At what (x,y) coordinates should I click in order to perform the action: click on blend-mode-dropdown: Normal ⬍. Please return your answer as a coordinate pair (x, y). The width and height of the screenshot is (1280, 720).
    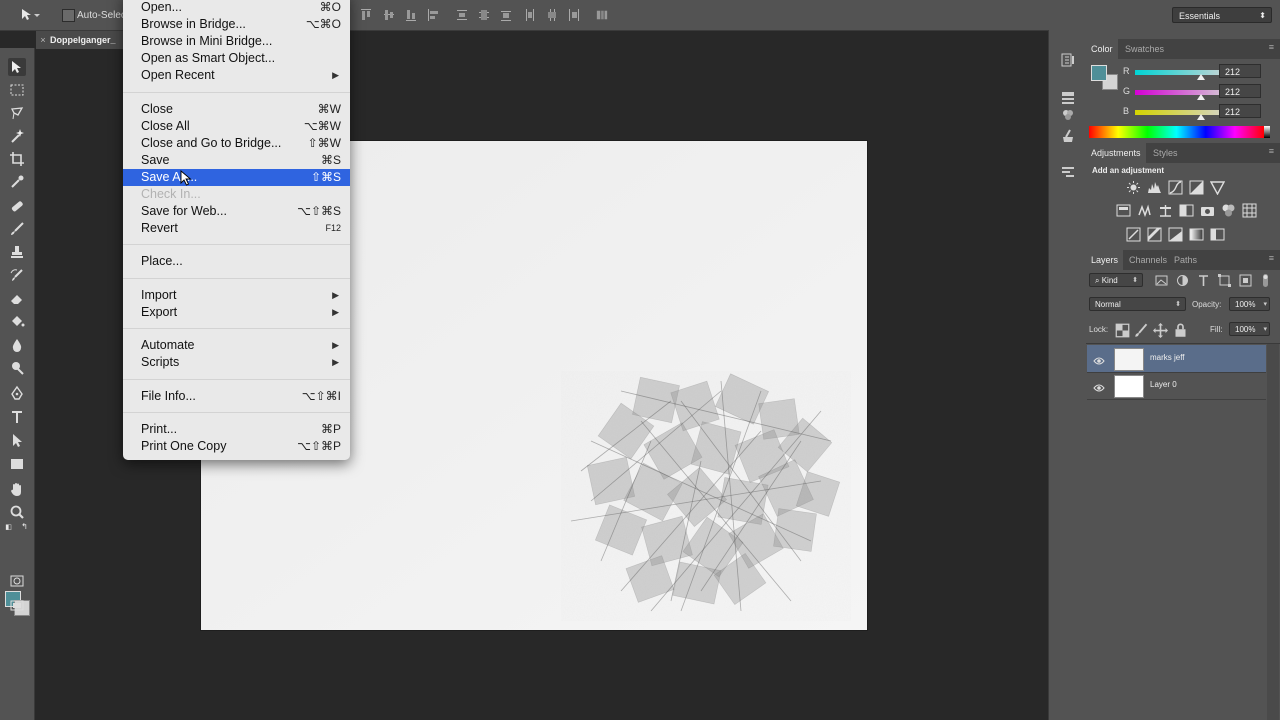
    Looking at the image, I should click on (1137, 304).